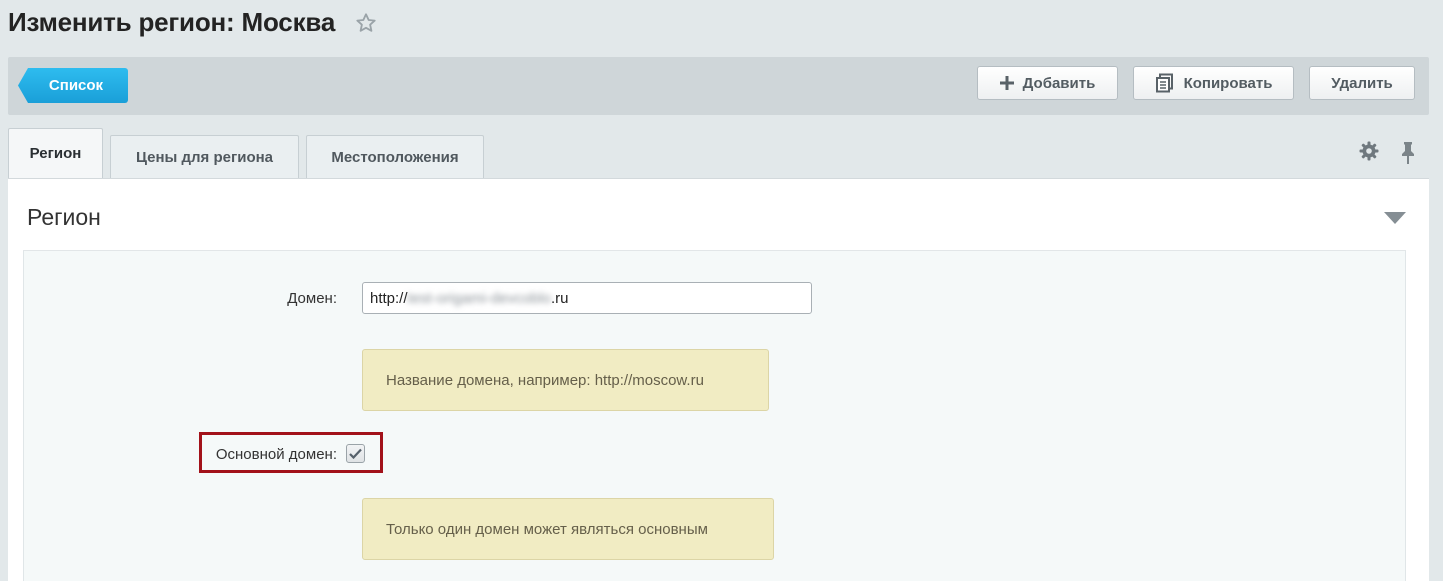  I want to click on delete-button-label: Удалить, so click(1362, 83).